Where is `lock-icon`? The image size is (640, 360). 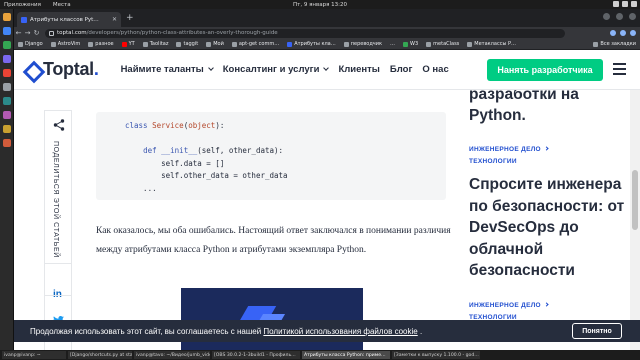
lock-icon is located at coordinates (51, 33).